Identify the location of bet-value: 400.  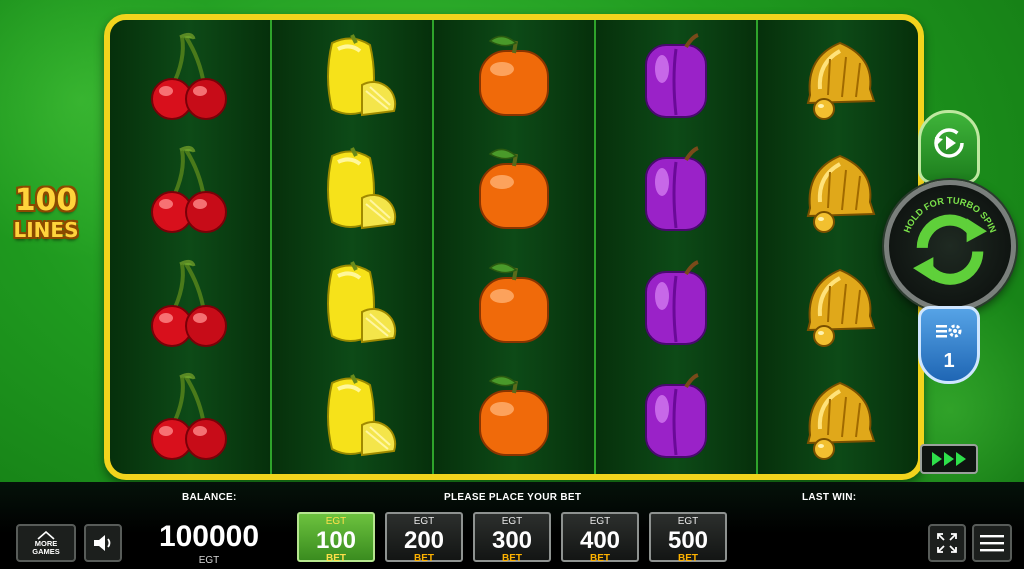
(600, 540).